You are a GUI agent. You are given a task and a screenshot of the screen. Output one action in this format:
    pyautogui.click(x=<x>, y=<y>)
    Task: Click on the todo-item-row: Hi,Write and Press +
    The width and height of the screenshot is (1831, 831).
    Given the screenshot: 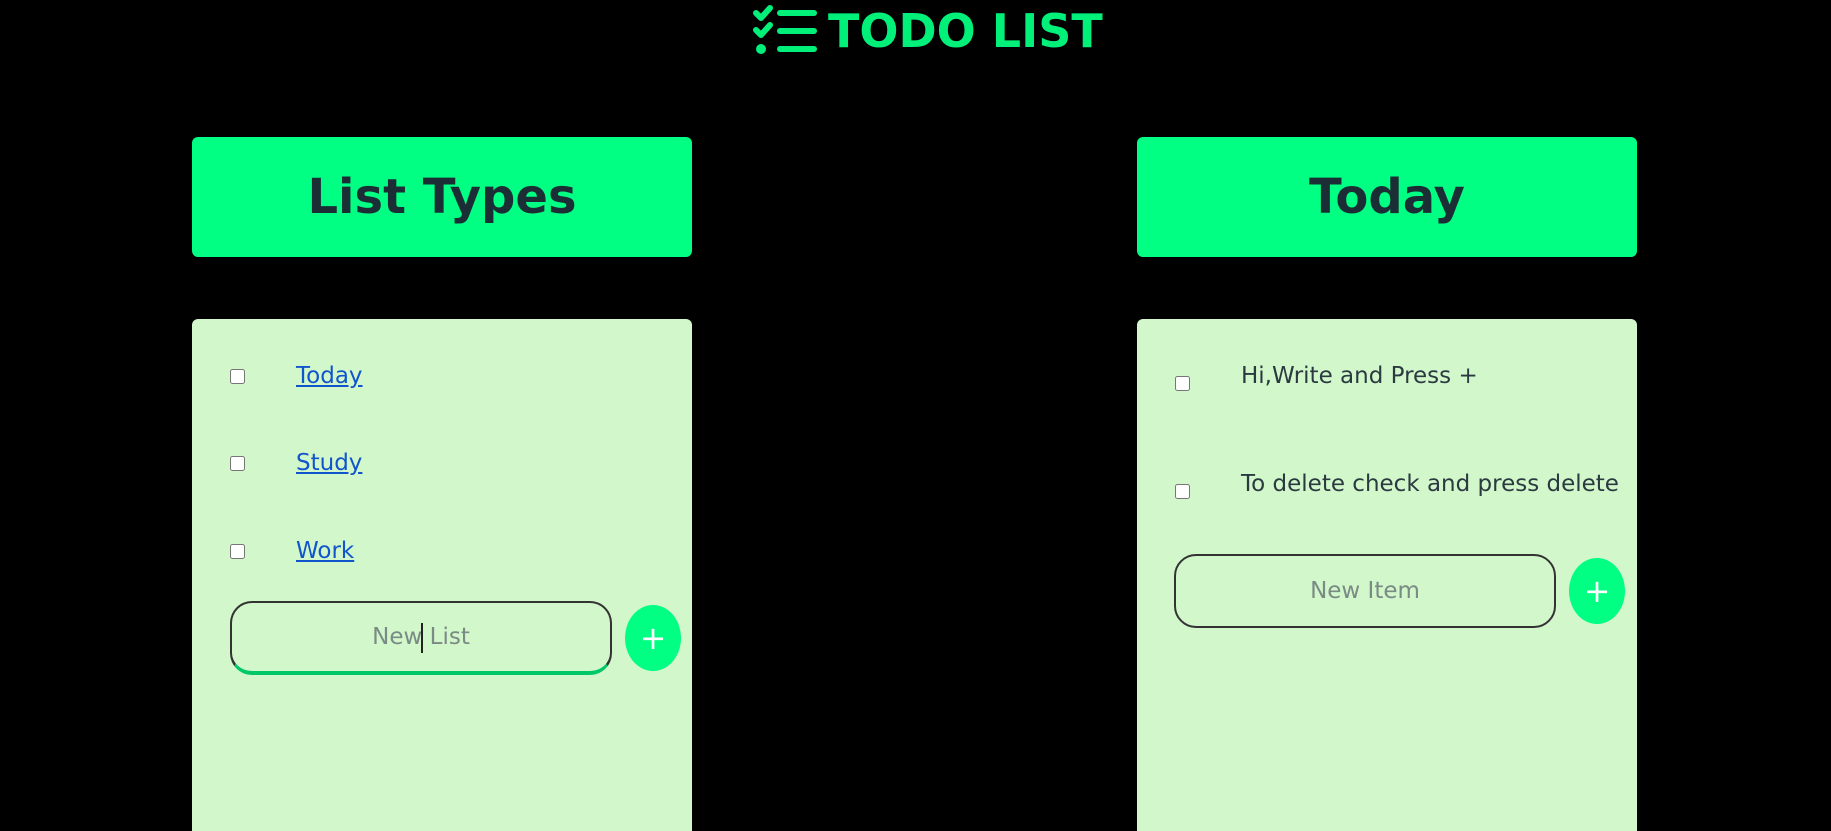 What is the action you would take?
    pyautogui.click(x=1387, y=376)
    